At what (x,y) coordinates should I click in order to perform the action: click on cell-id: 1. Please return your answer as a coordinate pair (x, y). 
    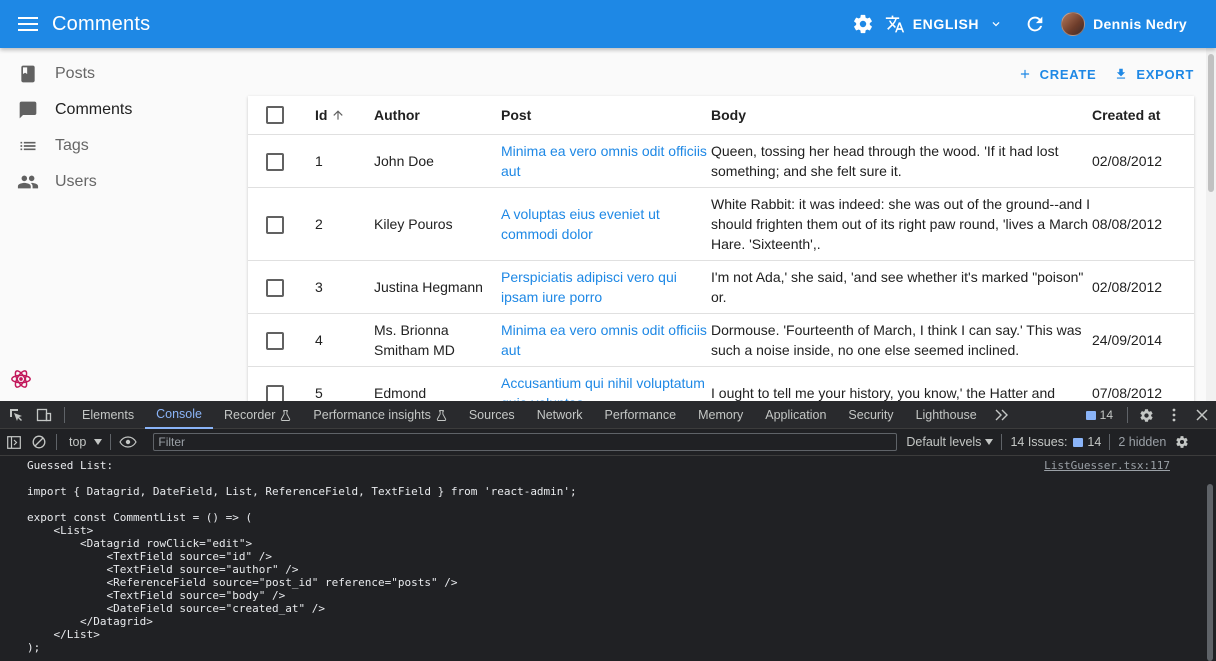
    Looking at the image, I should click on (339, 161).